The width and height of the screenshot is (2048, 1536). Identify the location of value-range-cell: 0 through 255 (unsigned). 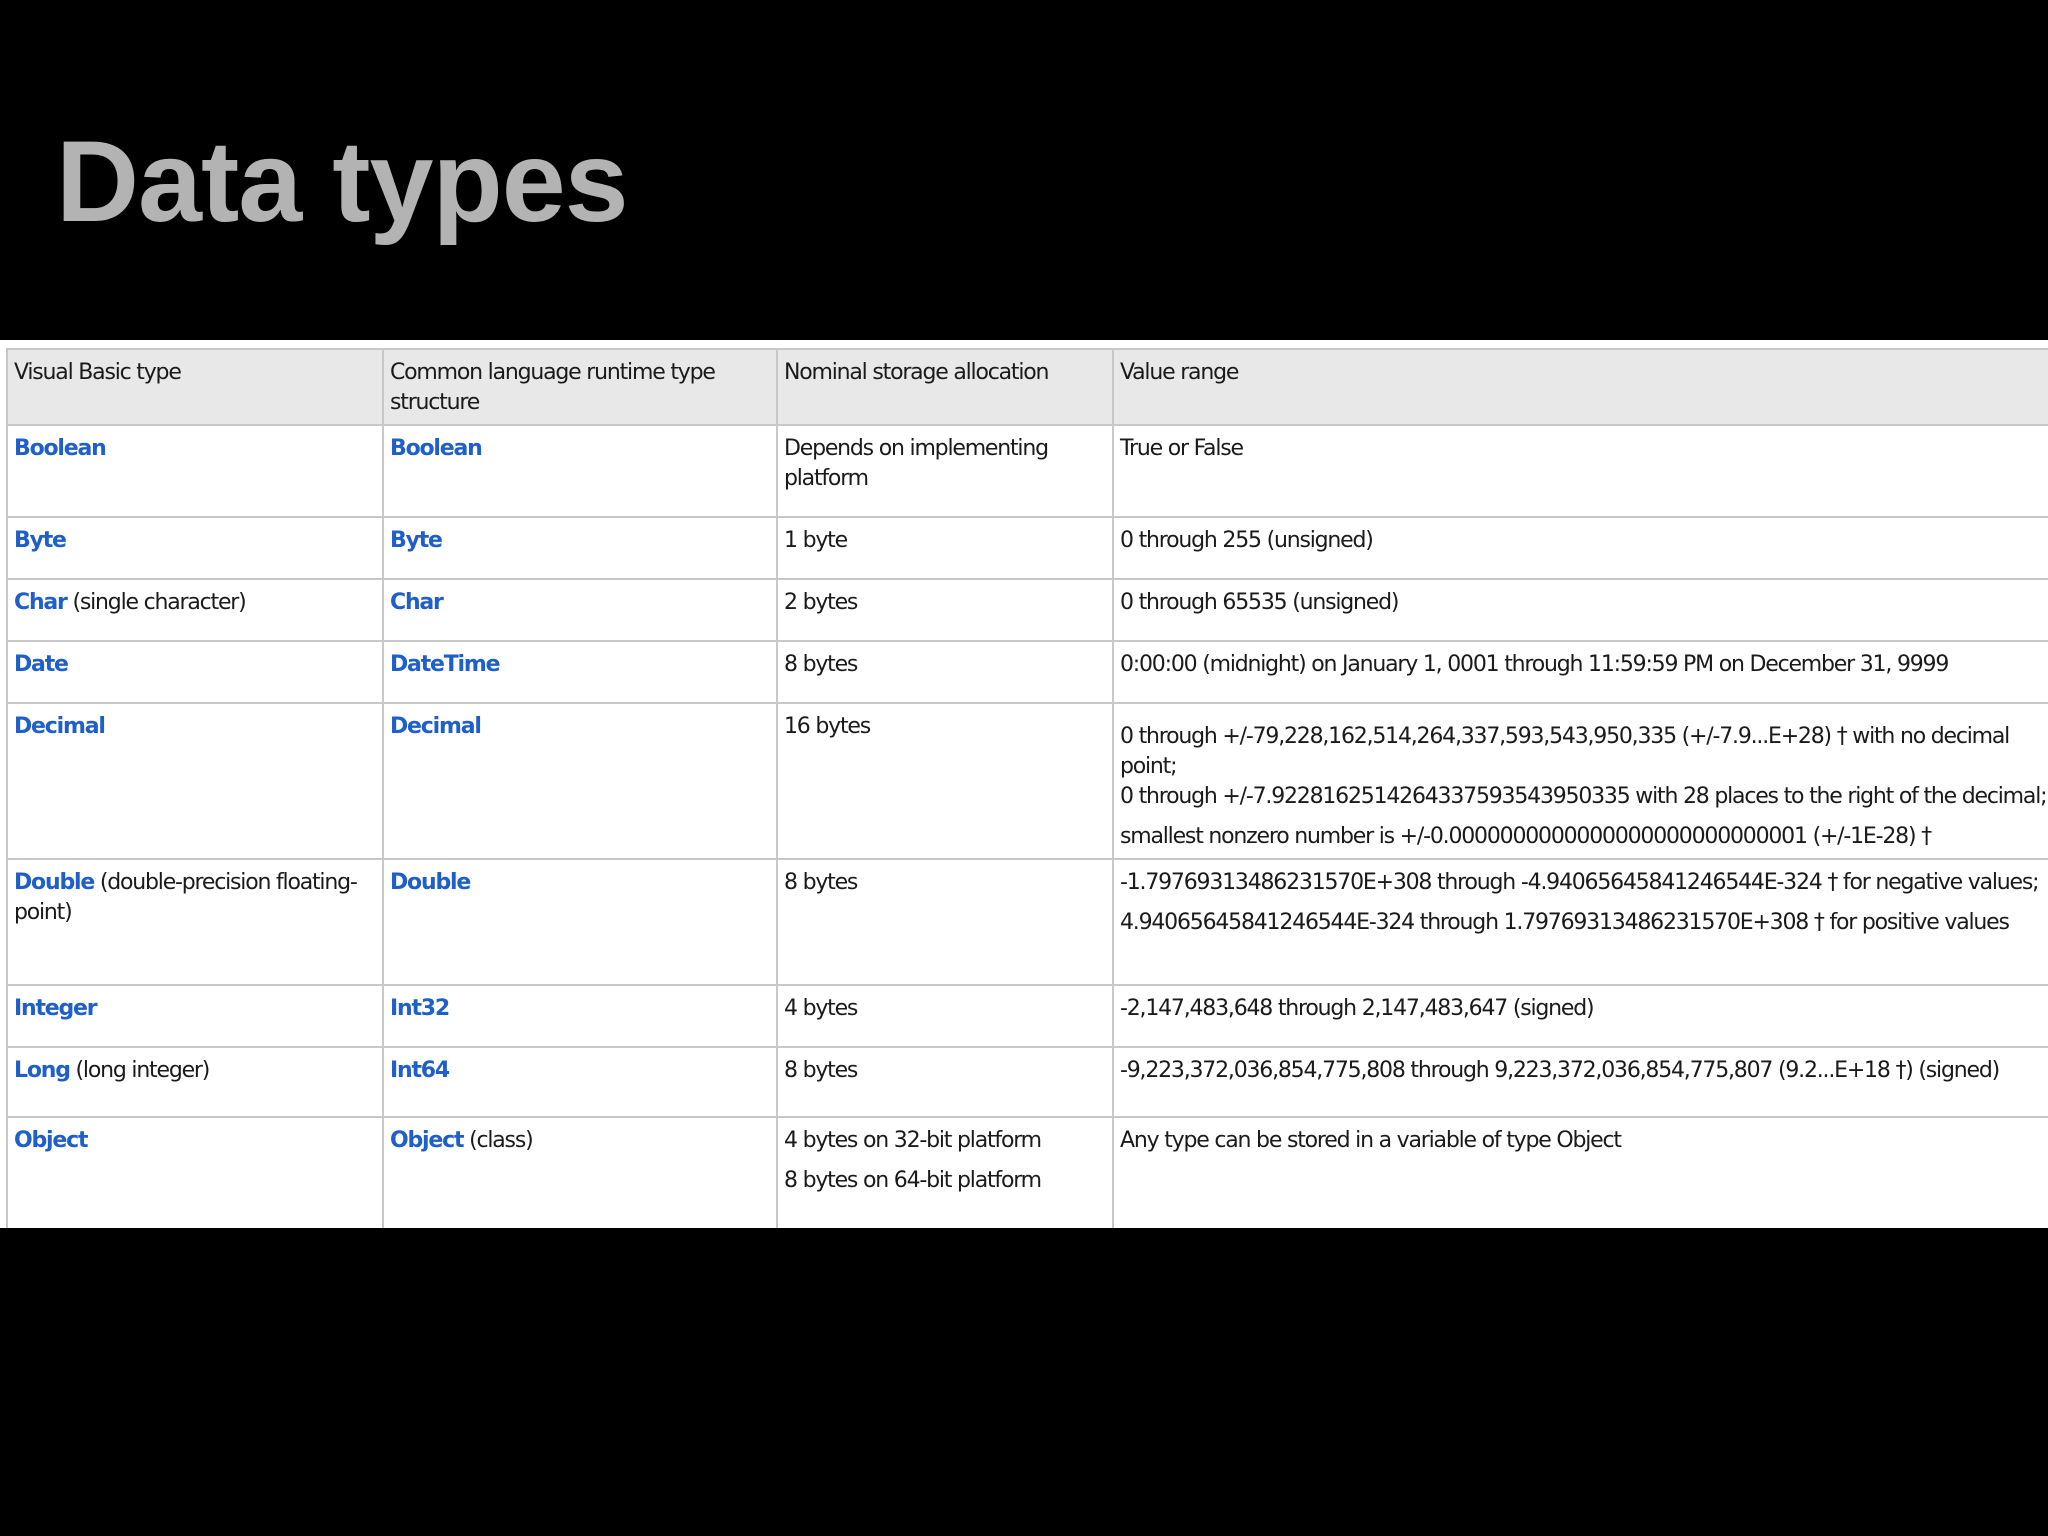
(1580, 548).